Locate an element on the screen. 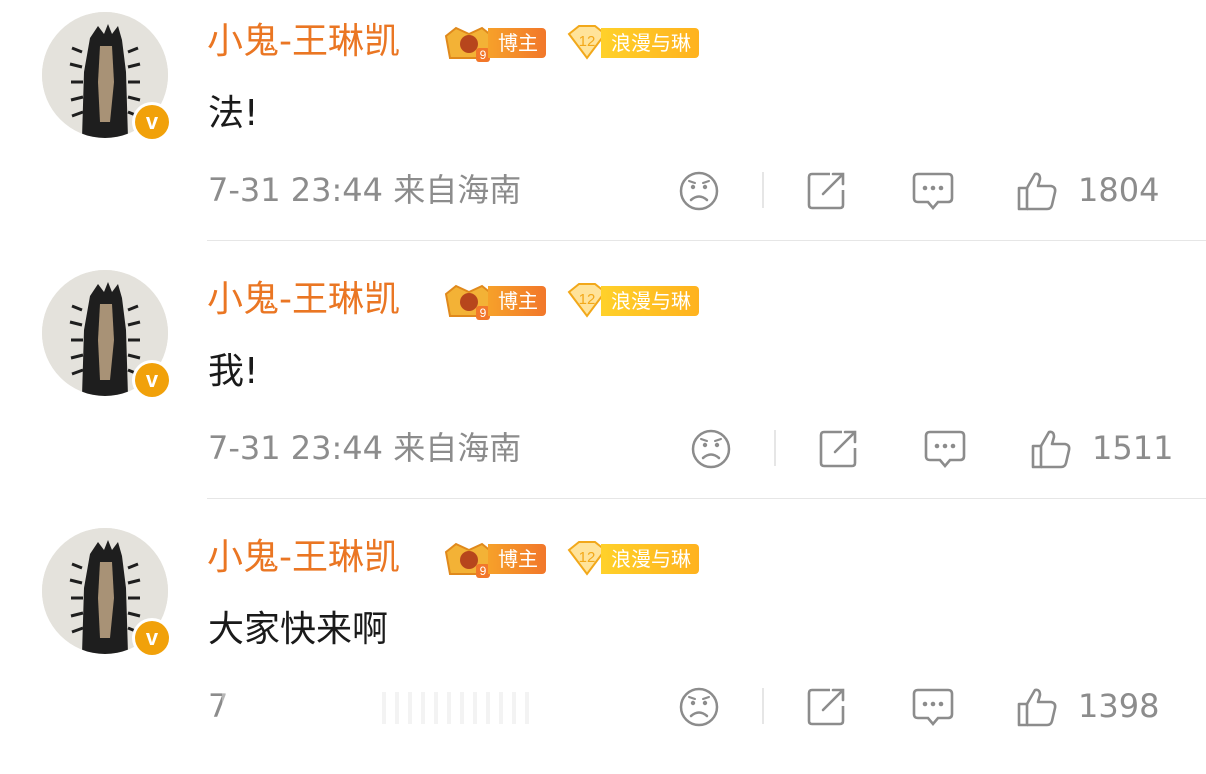 The width and height of the screenshot is (1206, 774). fade-bars is located at coordinates (460, 710).